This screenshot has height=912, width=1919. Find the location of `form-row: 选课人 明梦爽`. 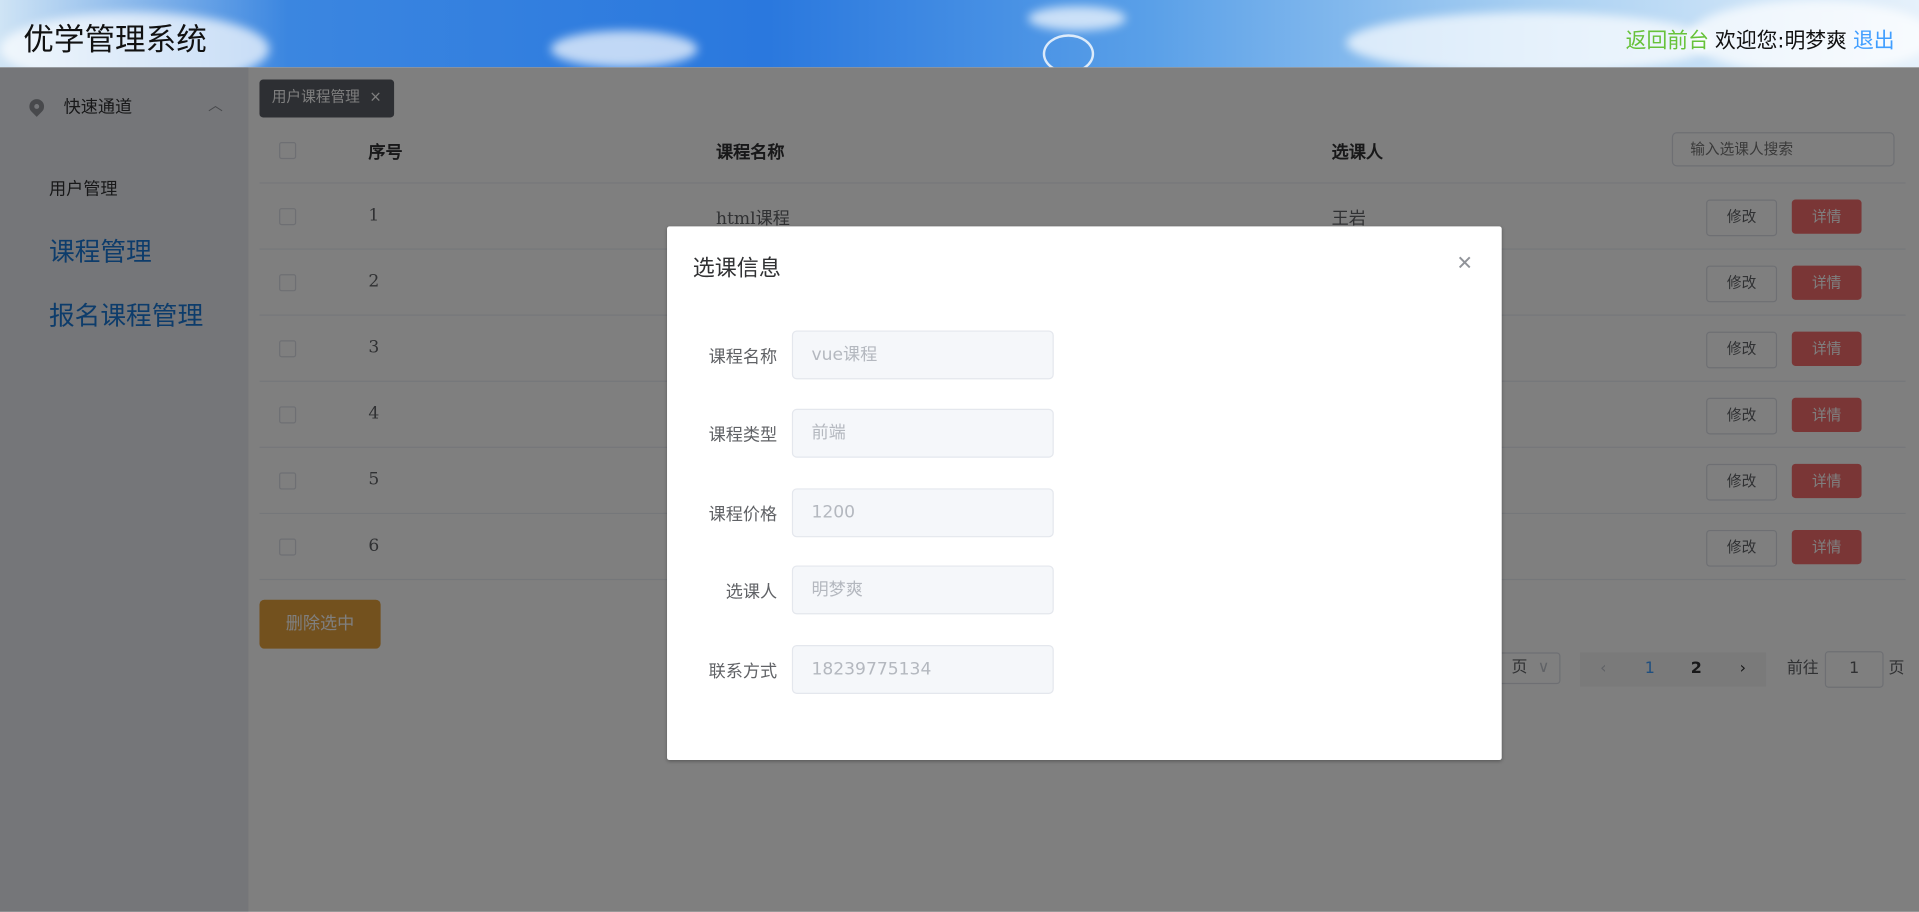

form-row: 选课人 明梦爽 is located at coordinates (1084, 590).